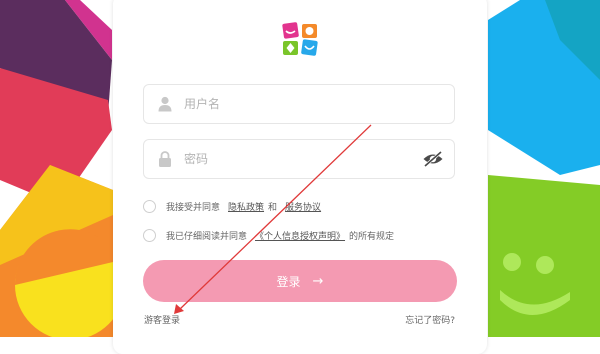 The image size is (600, 354). Describe the element at coordinates (512, 262) in the screenshot. I see `bg-shape-green-eye` at that location.